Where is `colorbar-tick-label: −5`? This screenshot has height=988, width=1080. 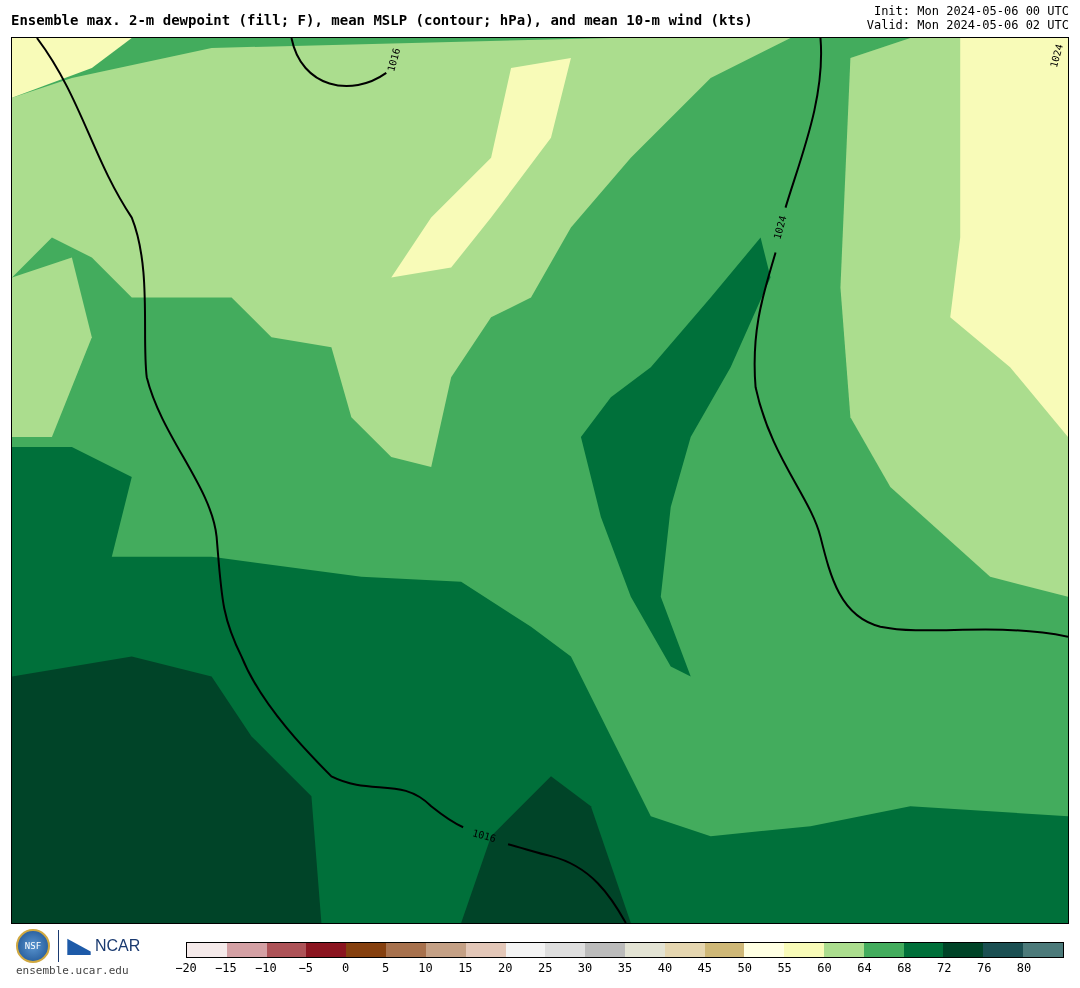
colorbar-tick-label: −5 is located at coordinates (305, 968).